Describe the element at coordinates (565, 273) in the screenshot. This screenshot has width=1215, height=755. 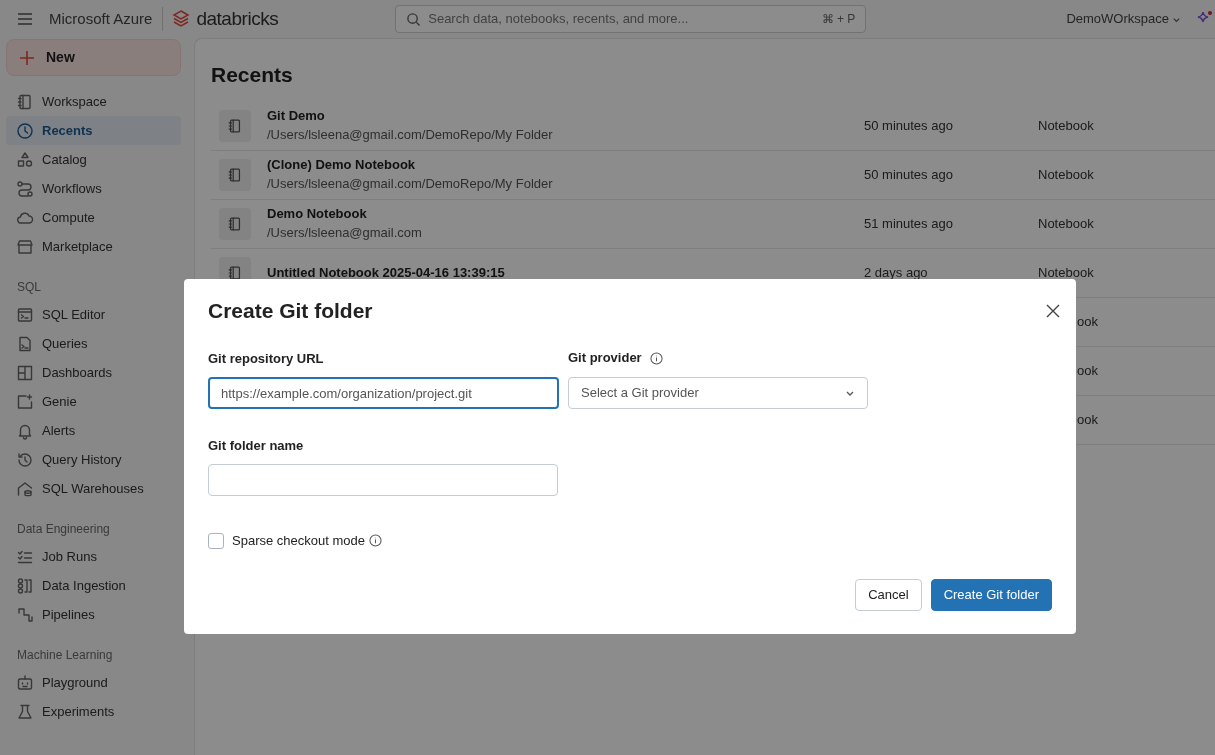
I see `item-title: Untitled Notebook 2025-04-16 13:39:15` at that location.